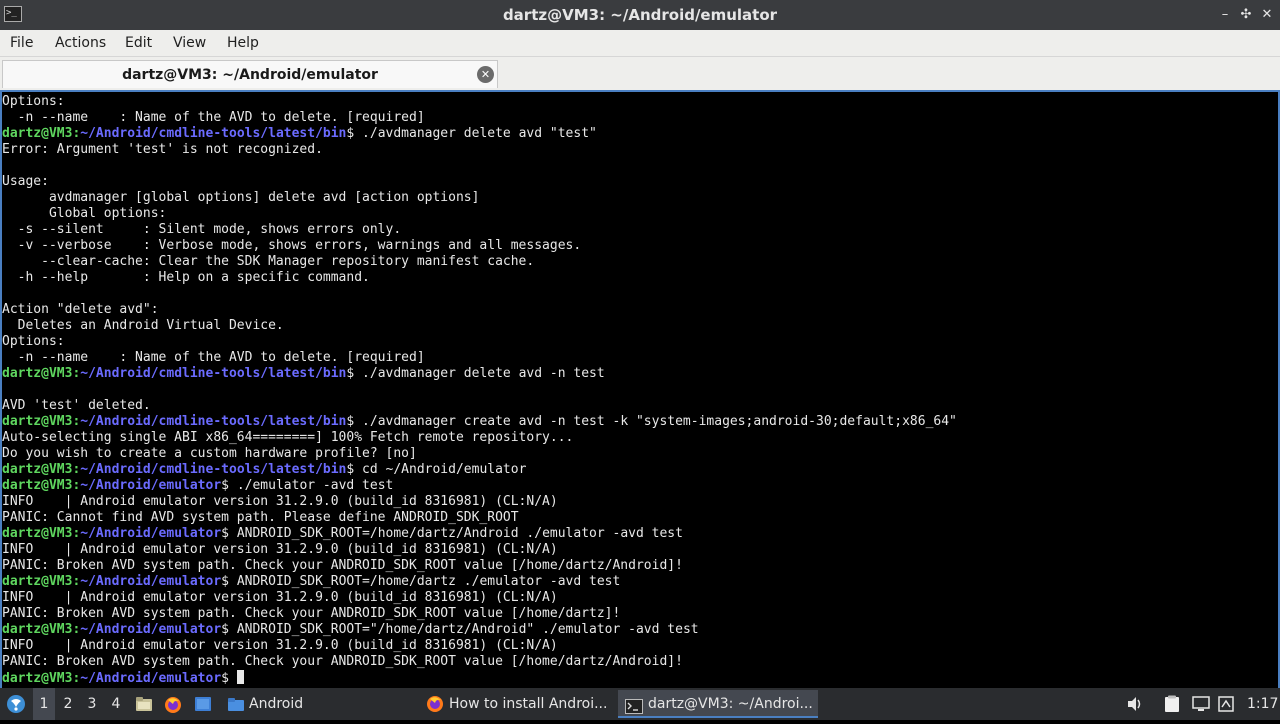  I want to click on terminal-output-line: Global options:, so click(84, 213).